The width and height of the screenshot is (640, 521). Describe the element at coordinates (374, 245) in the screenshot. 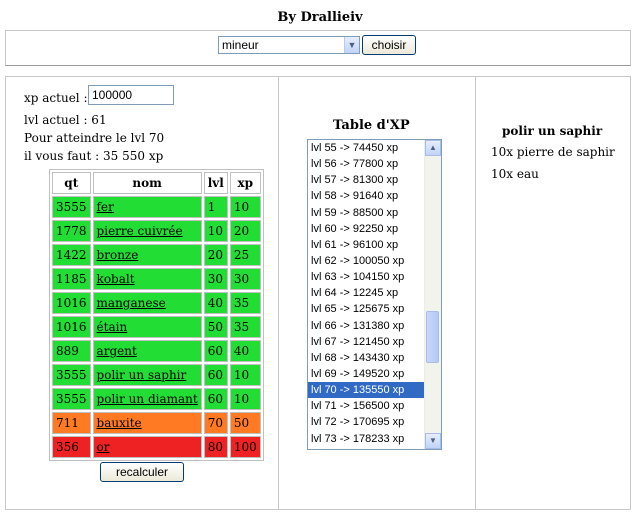

I see `list-item: lvl 61 -> 96100 xp` at that location.